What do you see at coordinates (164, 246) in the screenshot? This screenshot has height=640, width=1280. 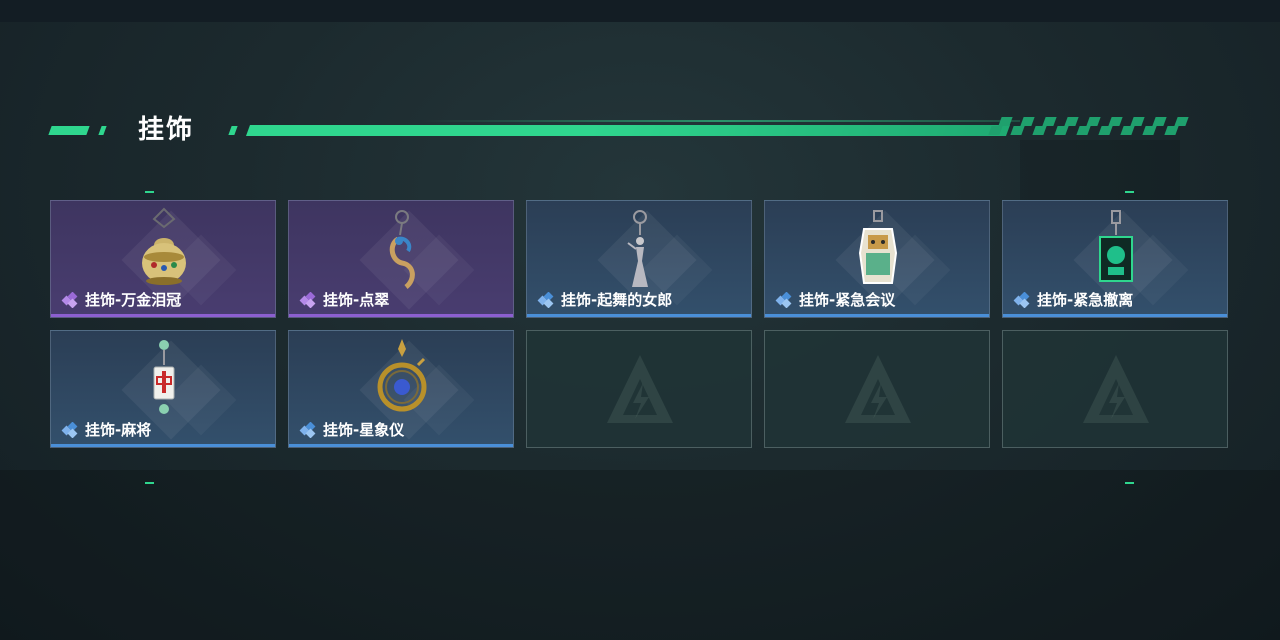 I see `golden-egg-charm-icon` at bounding box center [164, 246].